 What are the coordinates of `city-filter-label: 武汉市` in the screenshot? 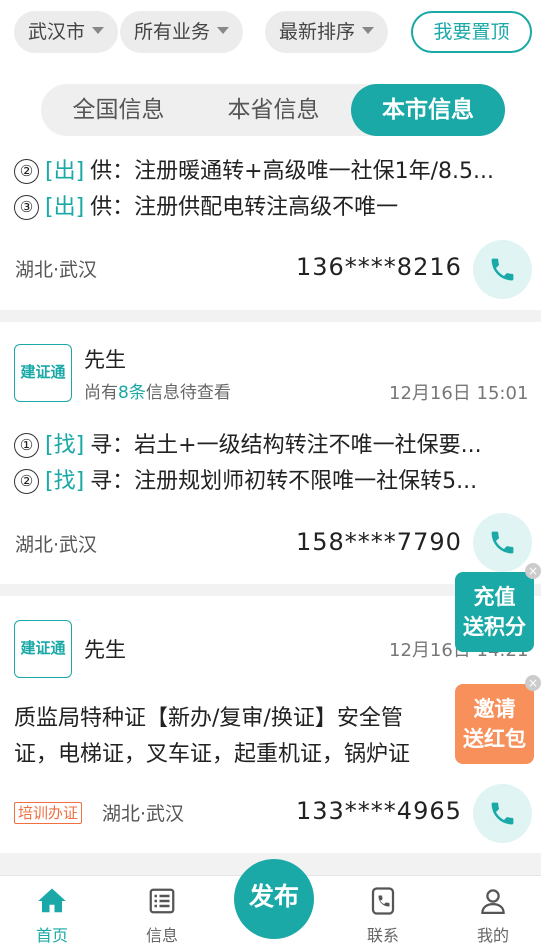 It's located at (57, 32).